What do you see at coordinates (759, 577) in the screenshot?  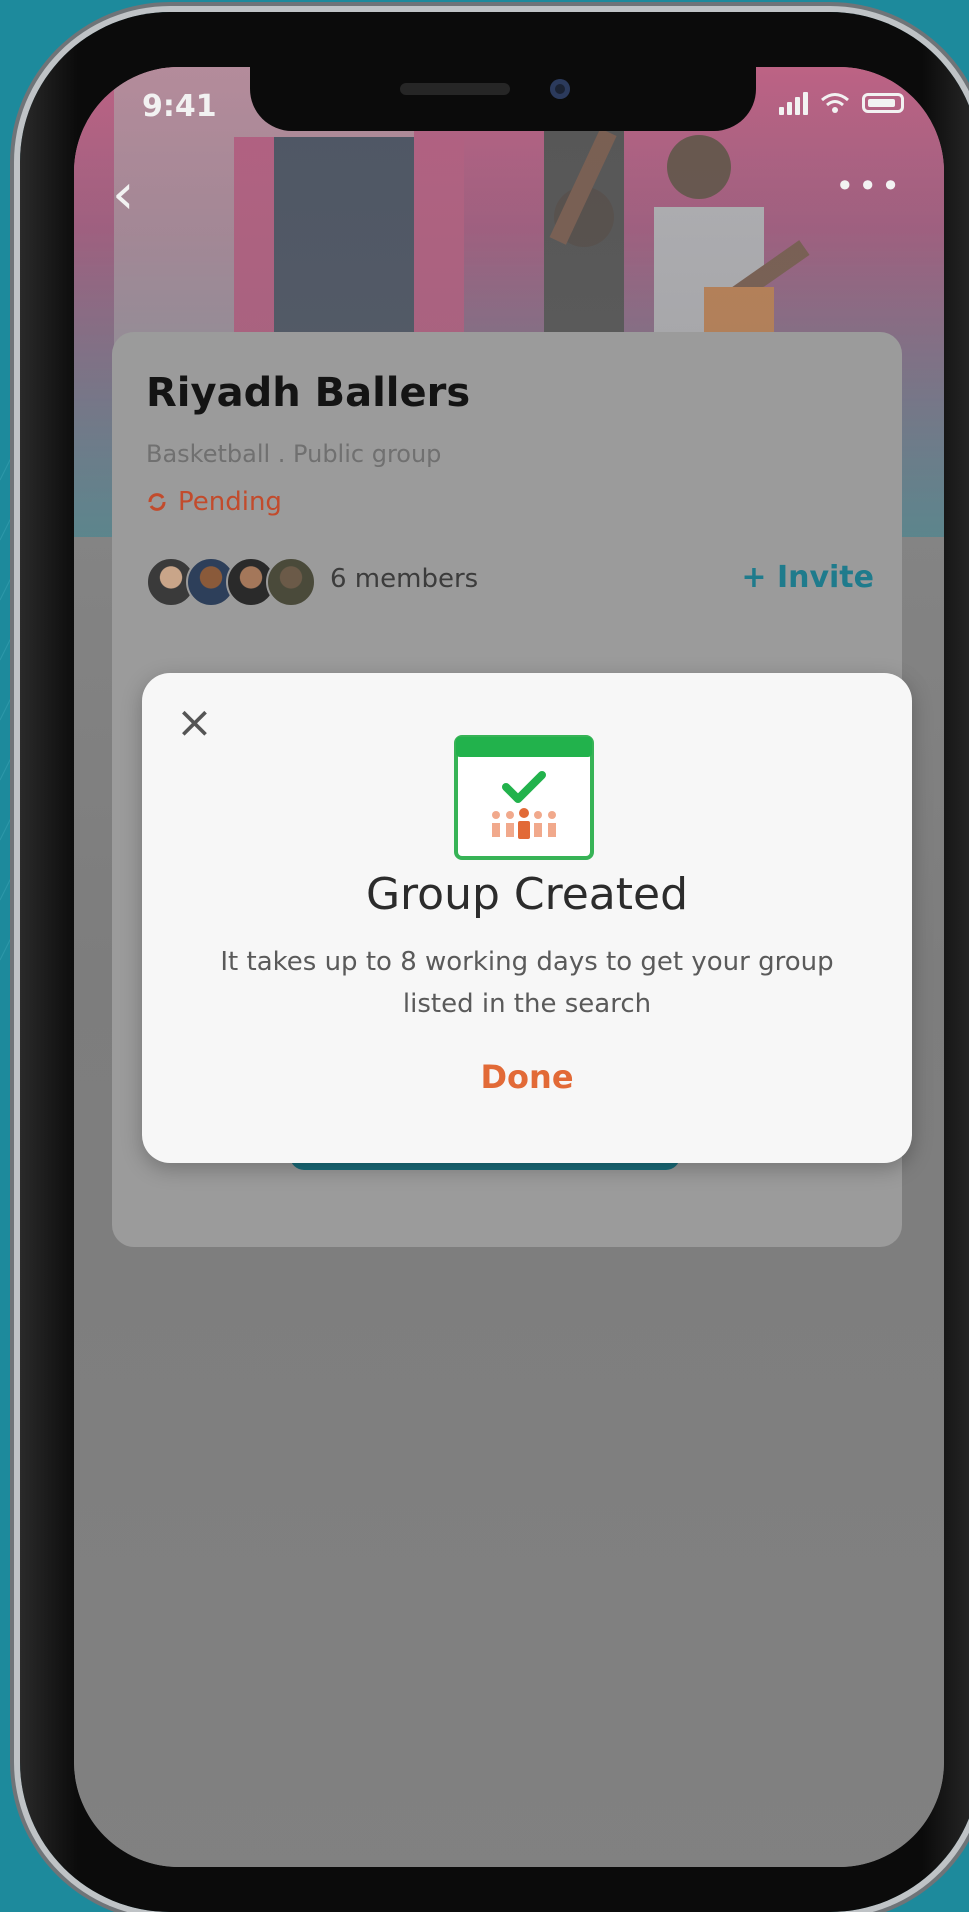 I see `plus-icon: +` at bounding box center [759, 577].